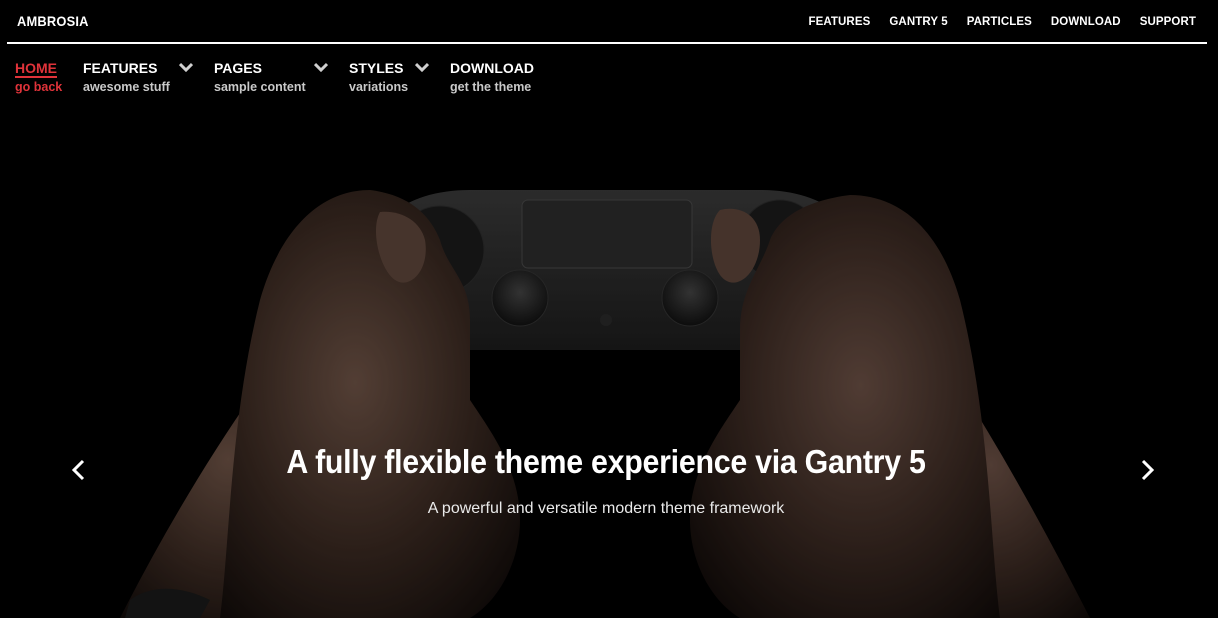 The width and height of the screenshot is (1218, 618). What do you see at coordinates (126, 87) in the screenshot?
I see `menu-item-subtitle: awesome stuff` at bounding box center [126, 87].